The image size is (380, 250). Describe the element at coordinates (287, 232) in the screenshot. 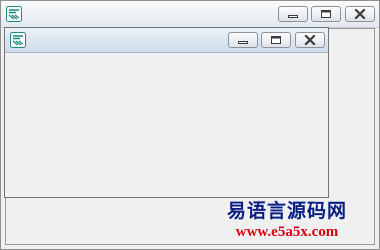

I see `watermark-url: www.e5a5x.com` at that location.